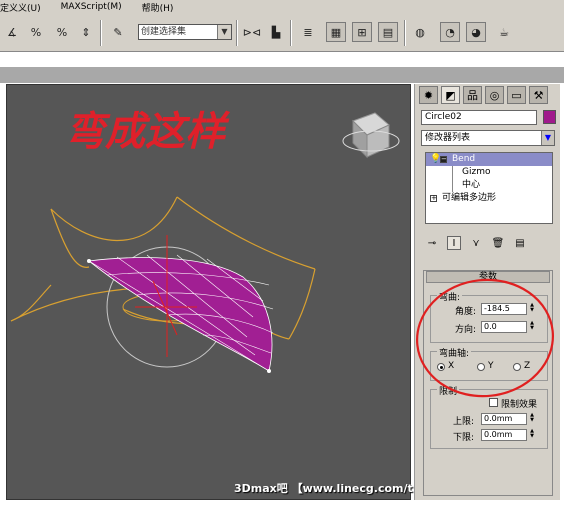 The height and width of the screenshot is (505, 564). Describe the element at coordinates (282, 75) in the screenshot. I see `viewport-header-band` at that location.